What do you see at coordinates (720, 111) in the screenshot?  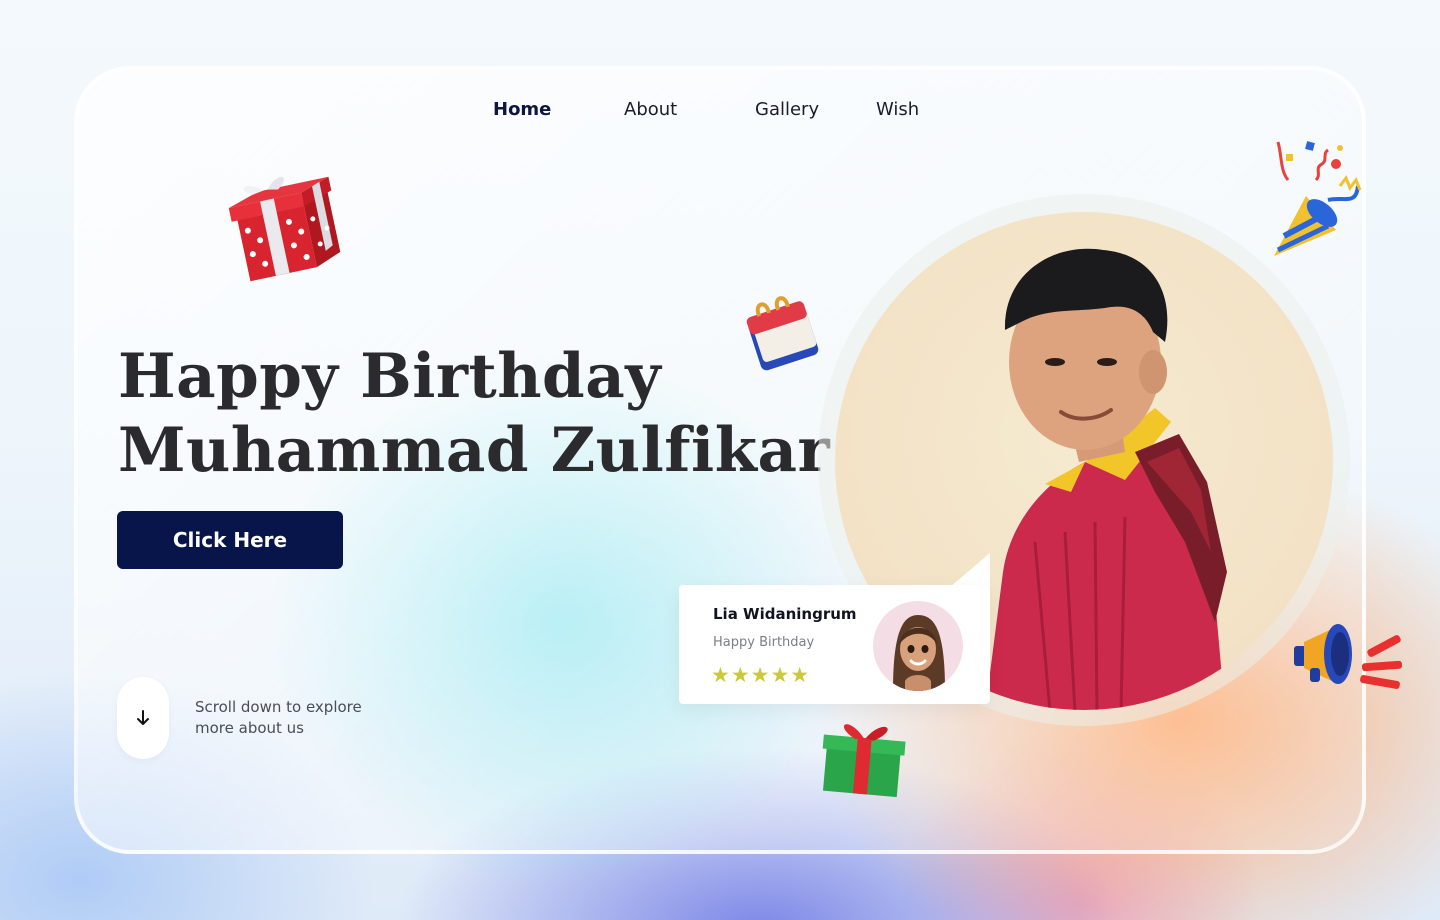 I see `main-nav: Home About Gallery Wish` at bounding box center [720, 111].